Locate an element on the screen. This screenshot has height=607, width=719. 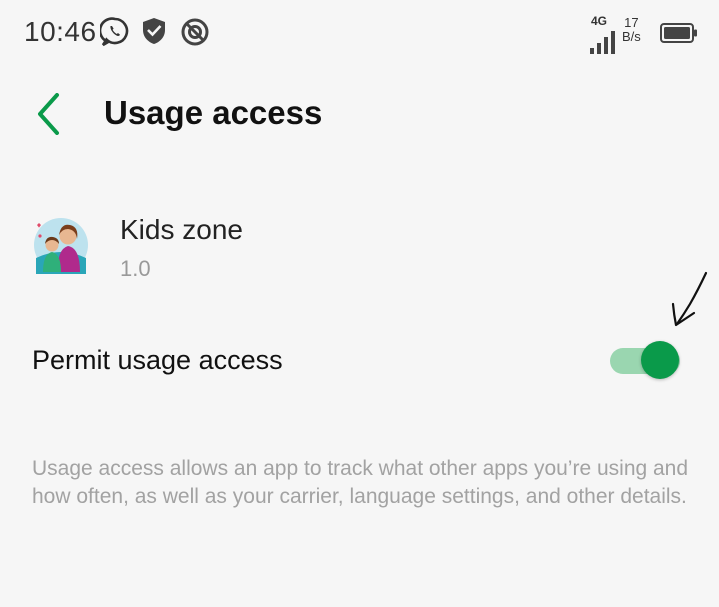
data-saver-icon is located at coordinates (195, 32).